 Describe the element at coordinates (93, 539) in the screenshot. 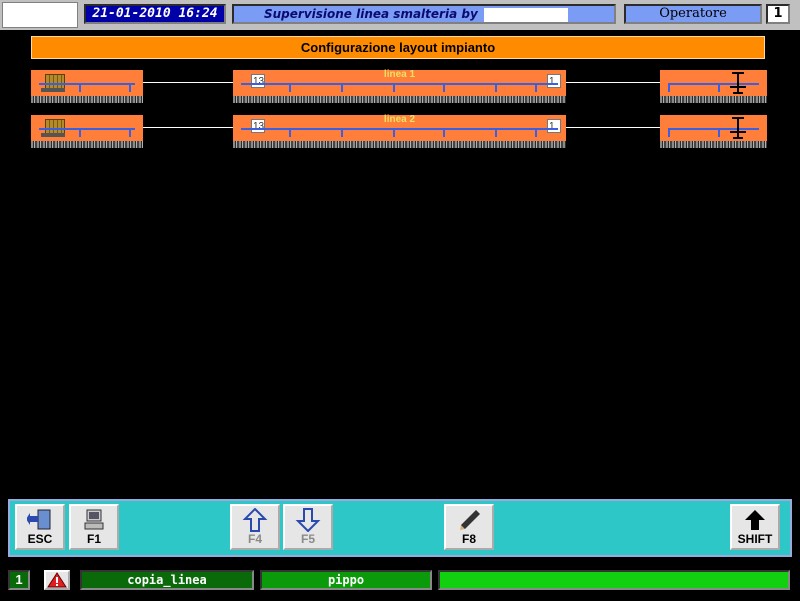

I see `f1-label: F1` at that location.